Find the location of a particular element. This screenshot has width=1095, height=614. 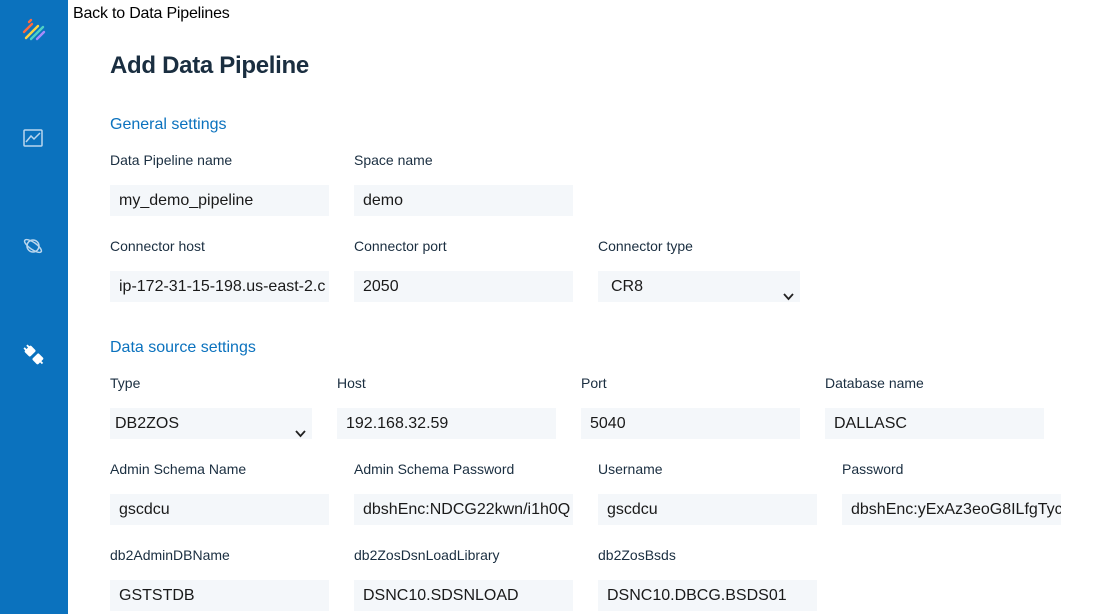

back-to-pipelines-link: Back to Data Pipelines is located at coordinates (151, 14).